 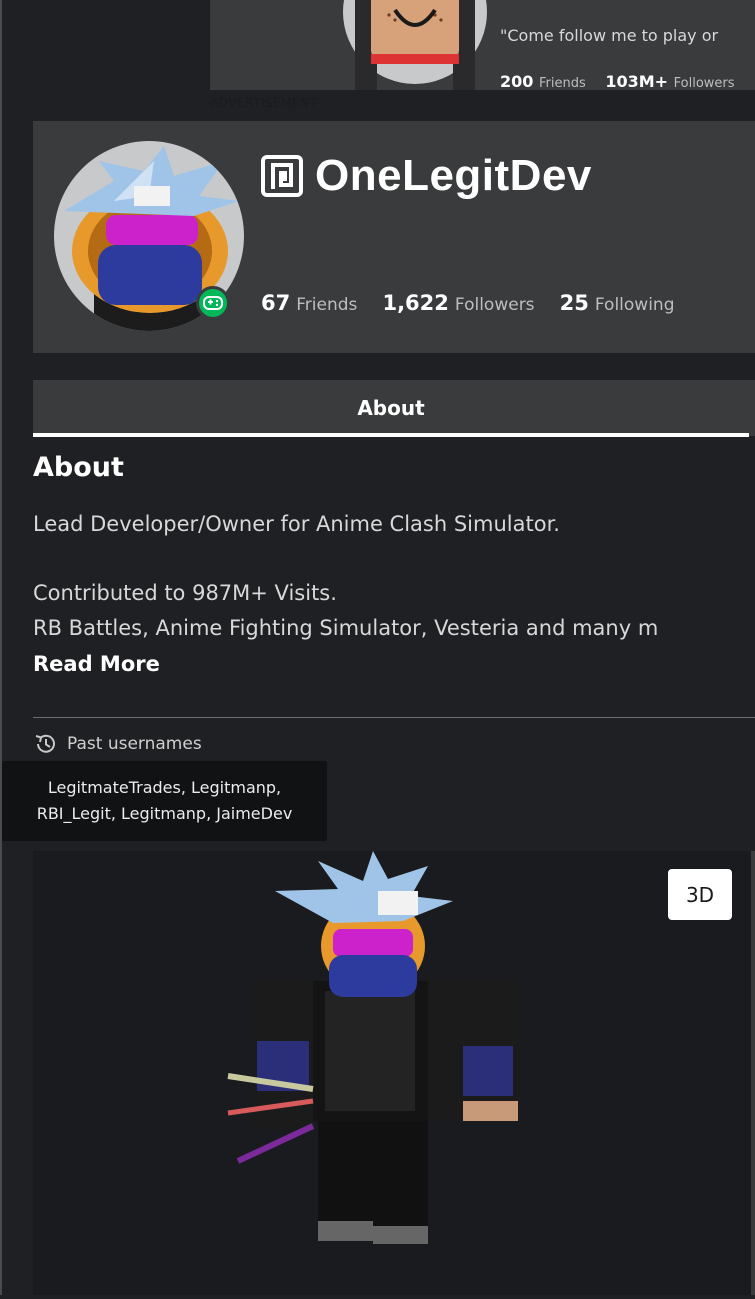 I want to click on ad-stats: 200 Friends 103M+ Followers, so click(x=624, y=81).